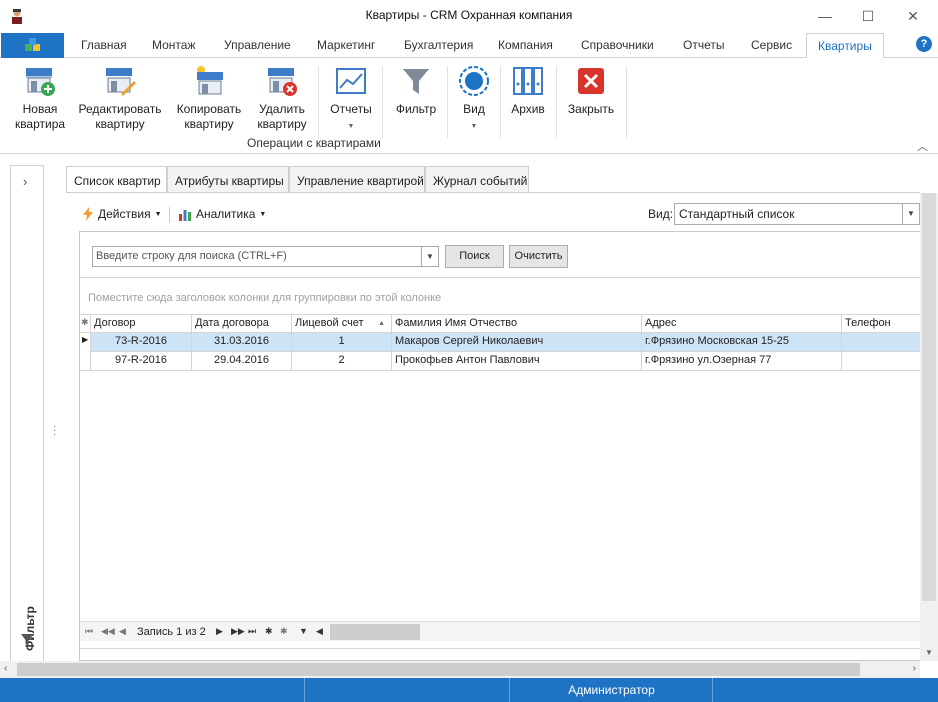 This screenshot has height=702, width=938. Describe the element at coordinates (538, 256) in the screenshot. I see `clear-button: Очистить` at that location.